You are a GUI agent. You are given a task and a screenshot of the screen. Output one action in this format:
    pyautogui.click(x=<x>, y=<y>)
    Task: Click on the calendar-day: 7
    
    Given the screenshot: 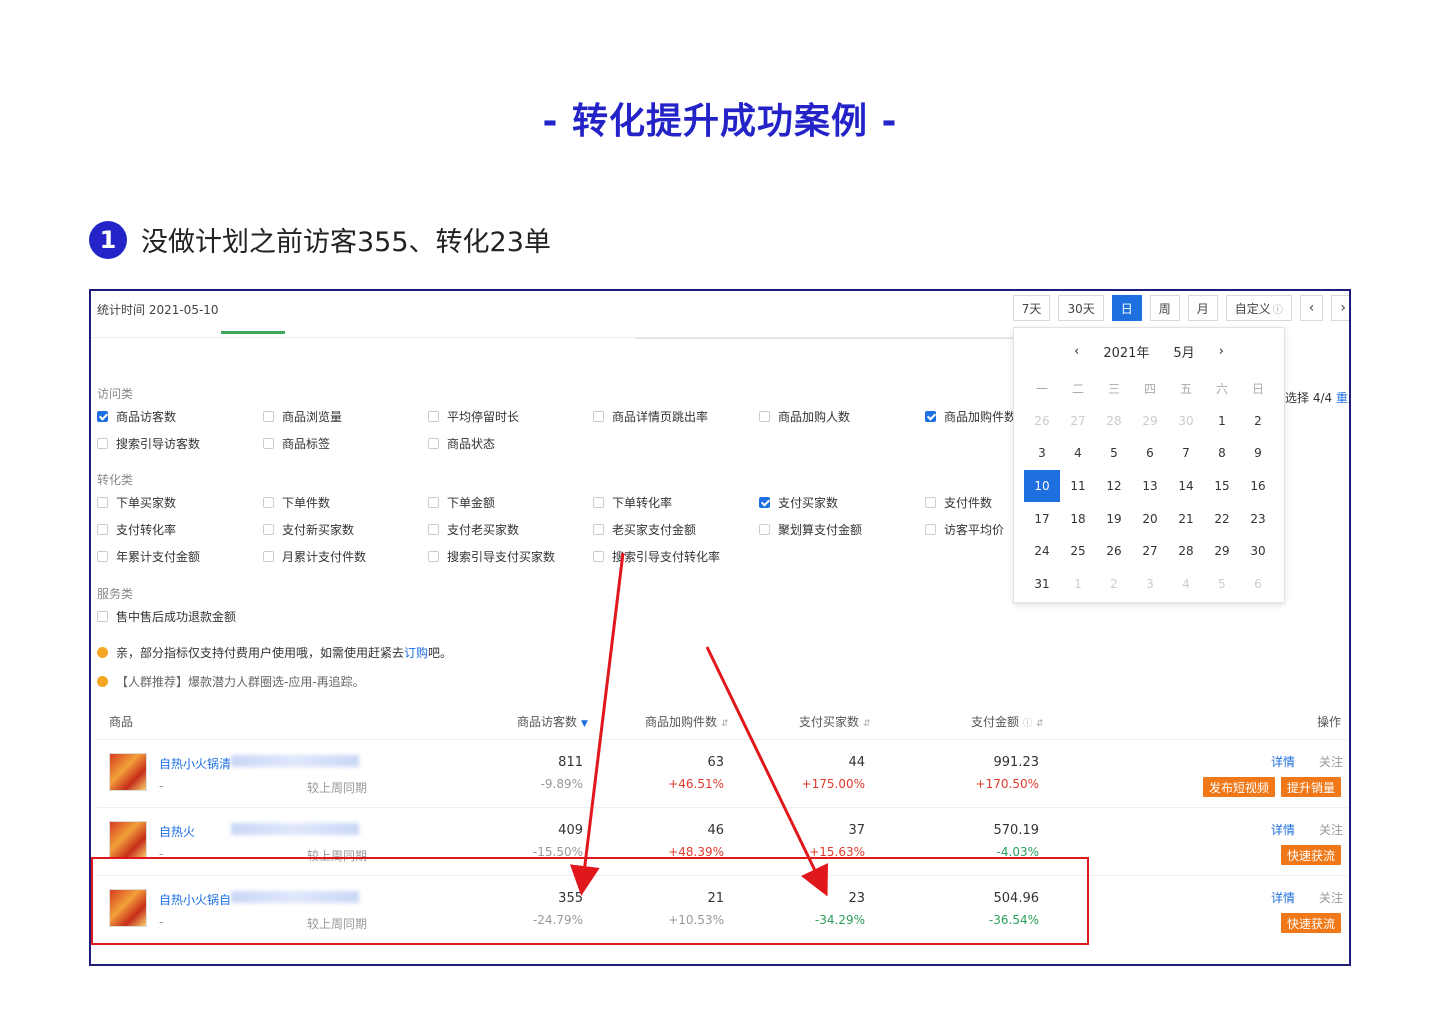 What is the action you would take?
    pyautogui.click(x=1186, y=453)
    